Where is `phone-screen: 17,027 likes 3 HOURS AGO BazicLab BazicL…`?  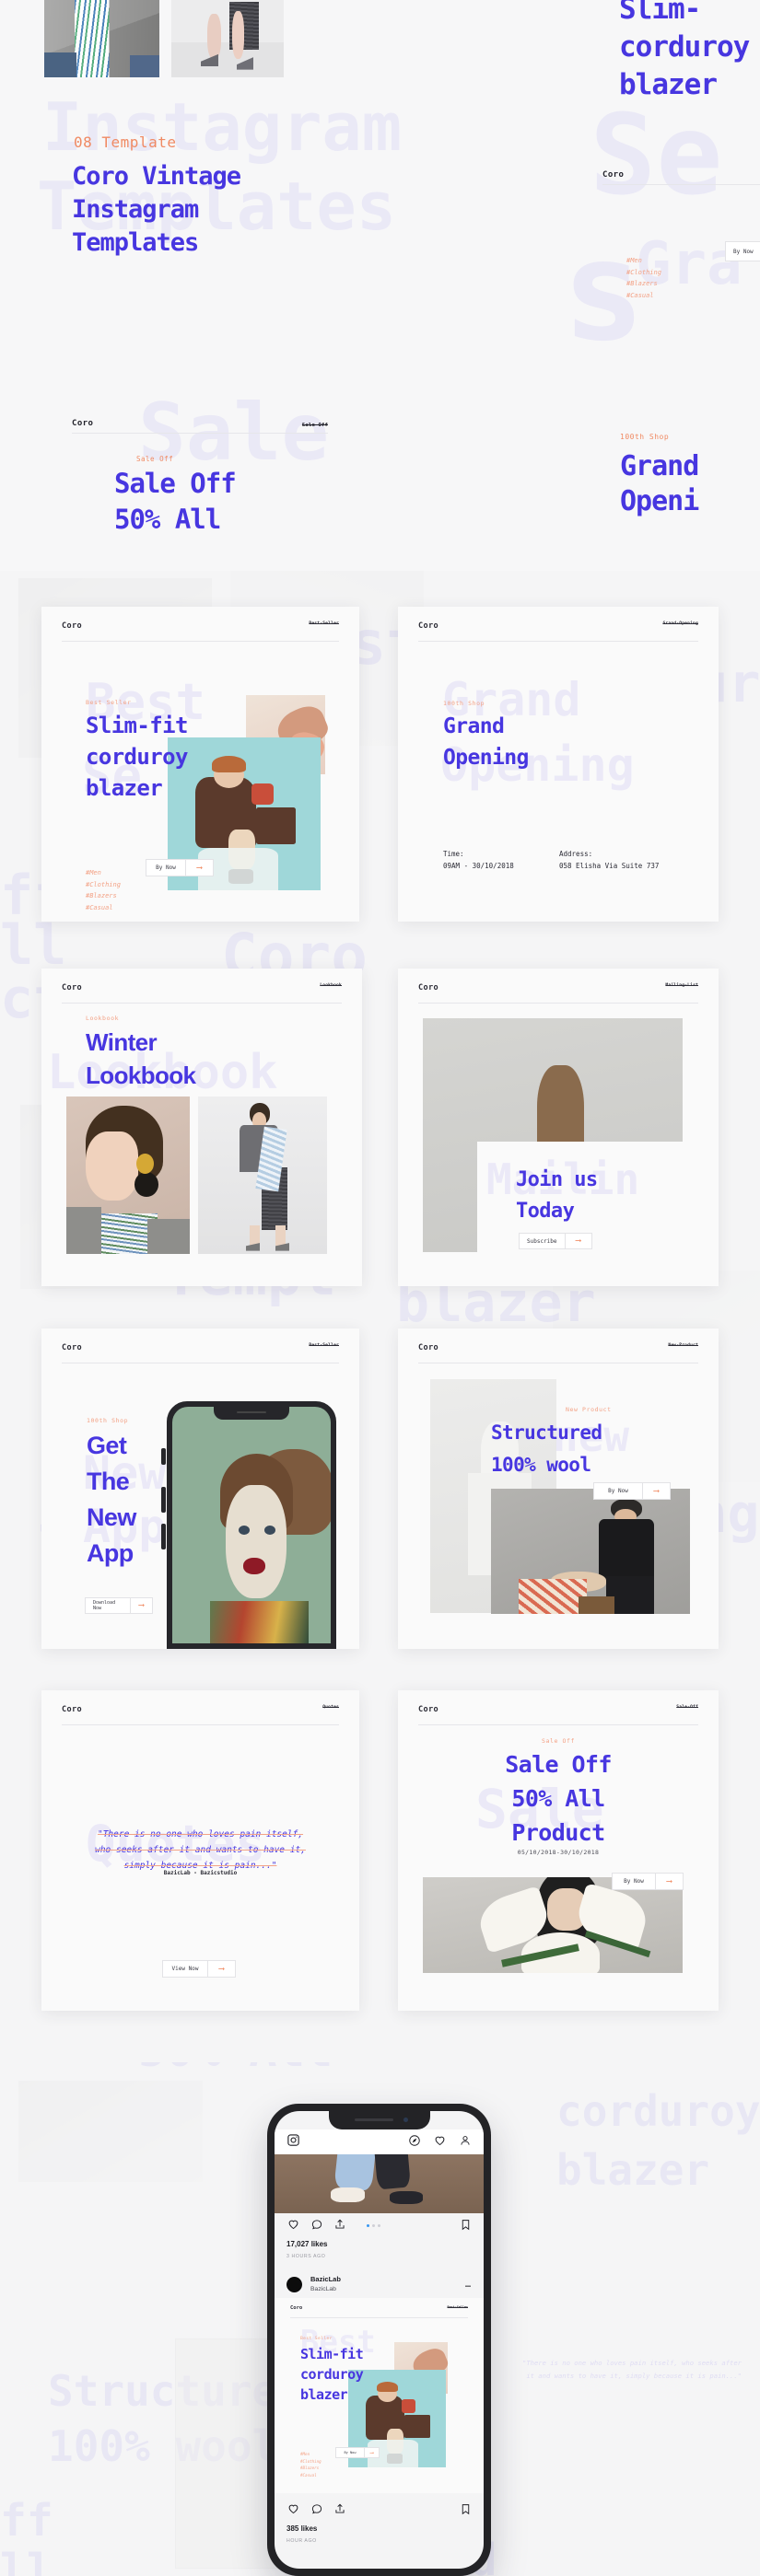
phone-screen: 17,027 likes 3 HOURS AGO BazicLab BazicL… is located at coordinates (379, 2340).